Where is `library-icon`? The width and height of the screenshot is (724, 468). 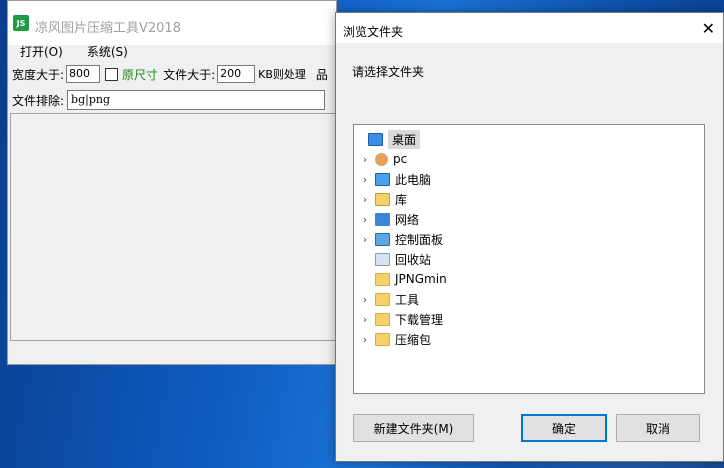 library-icon is located at coordinates (382, 199).